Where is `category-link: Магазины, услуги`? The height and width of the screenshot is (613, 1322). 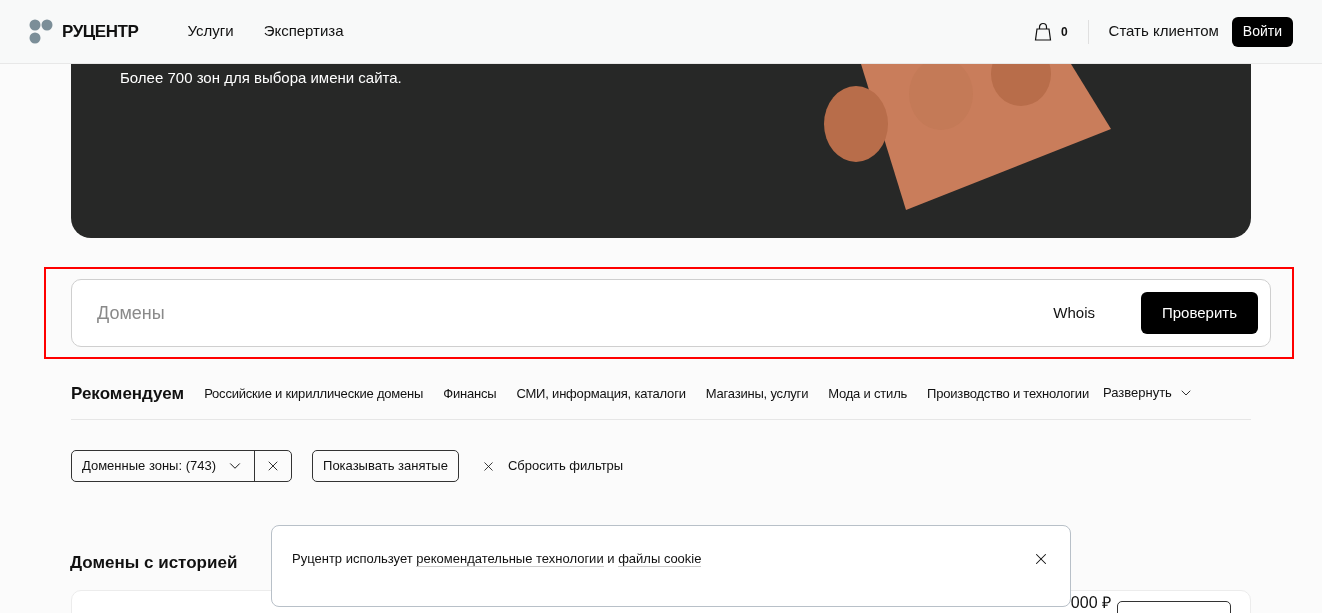 category-link: Магазины, услуги is located at coordinates (757, 393).